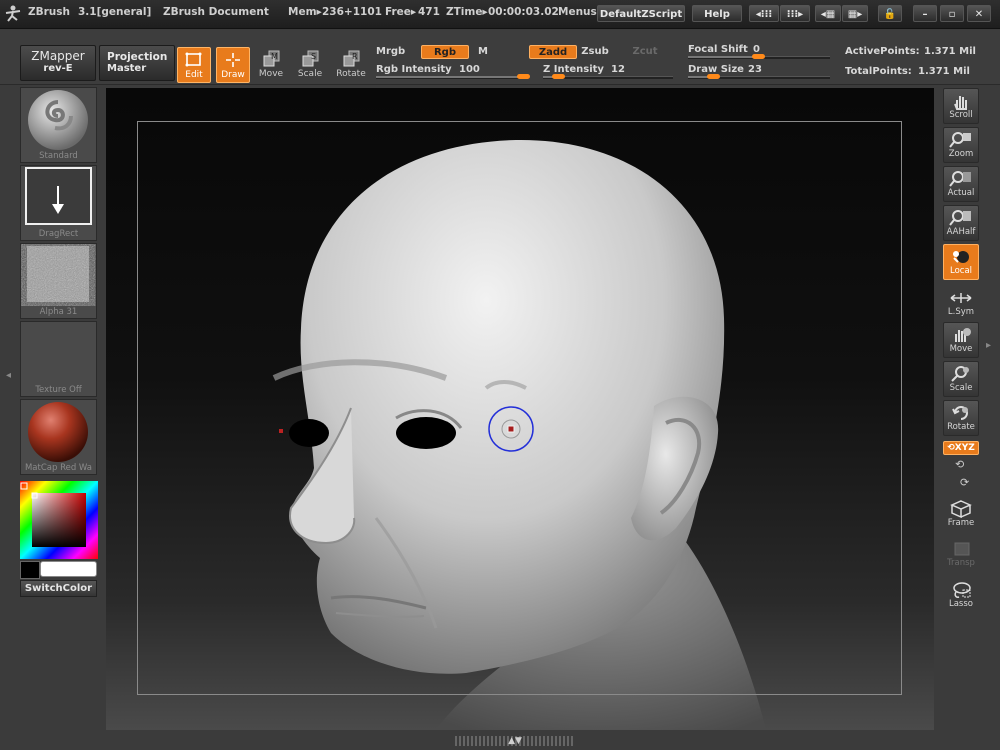 This screenshot has width=1000, height=750. Describe the element at coordinates (216, 12) in the screenshot. I see `document-name: ZBrush Document` at that location.